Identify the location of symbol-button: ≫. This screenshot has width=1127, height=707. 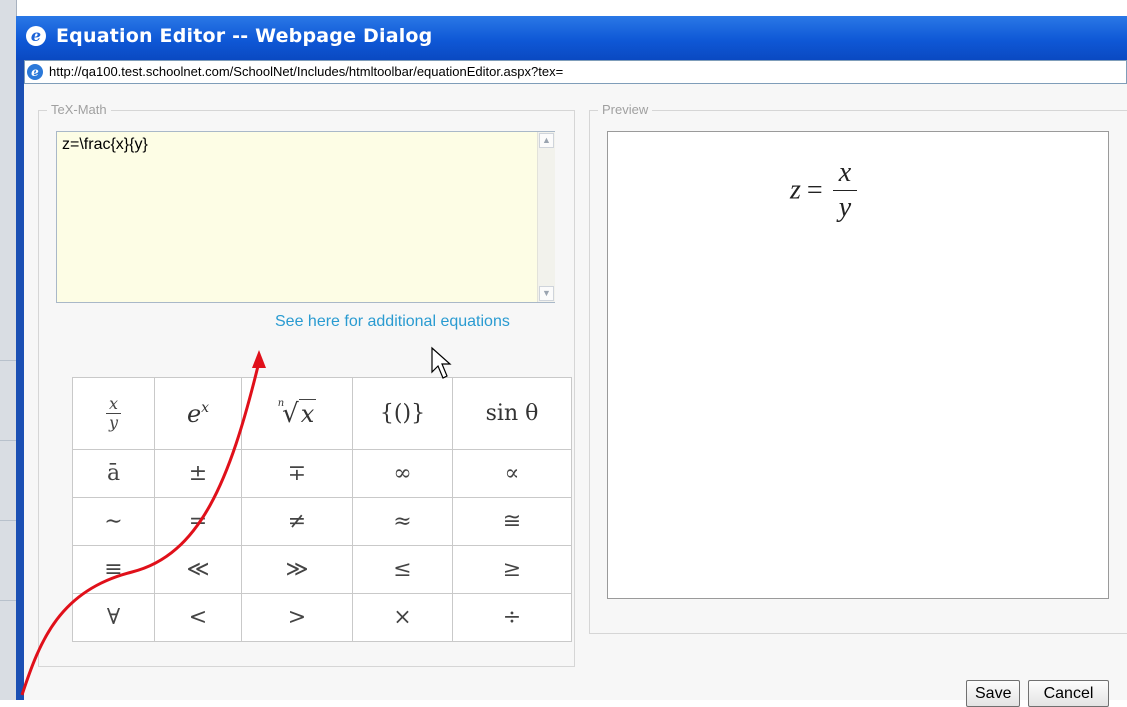
(297, 569).